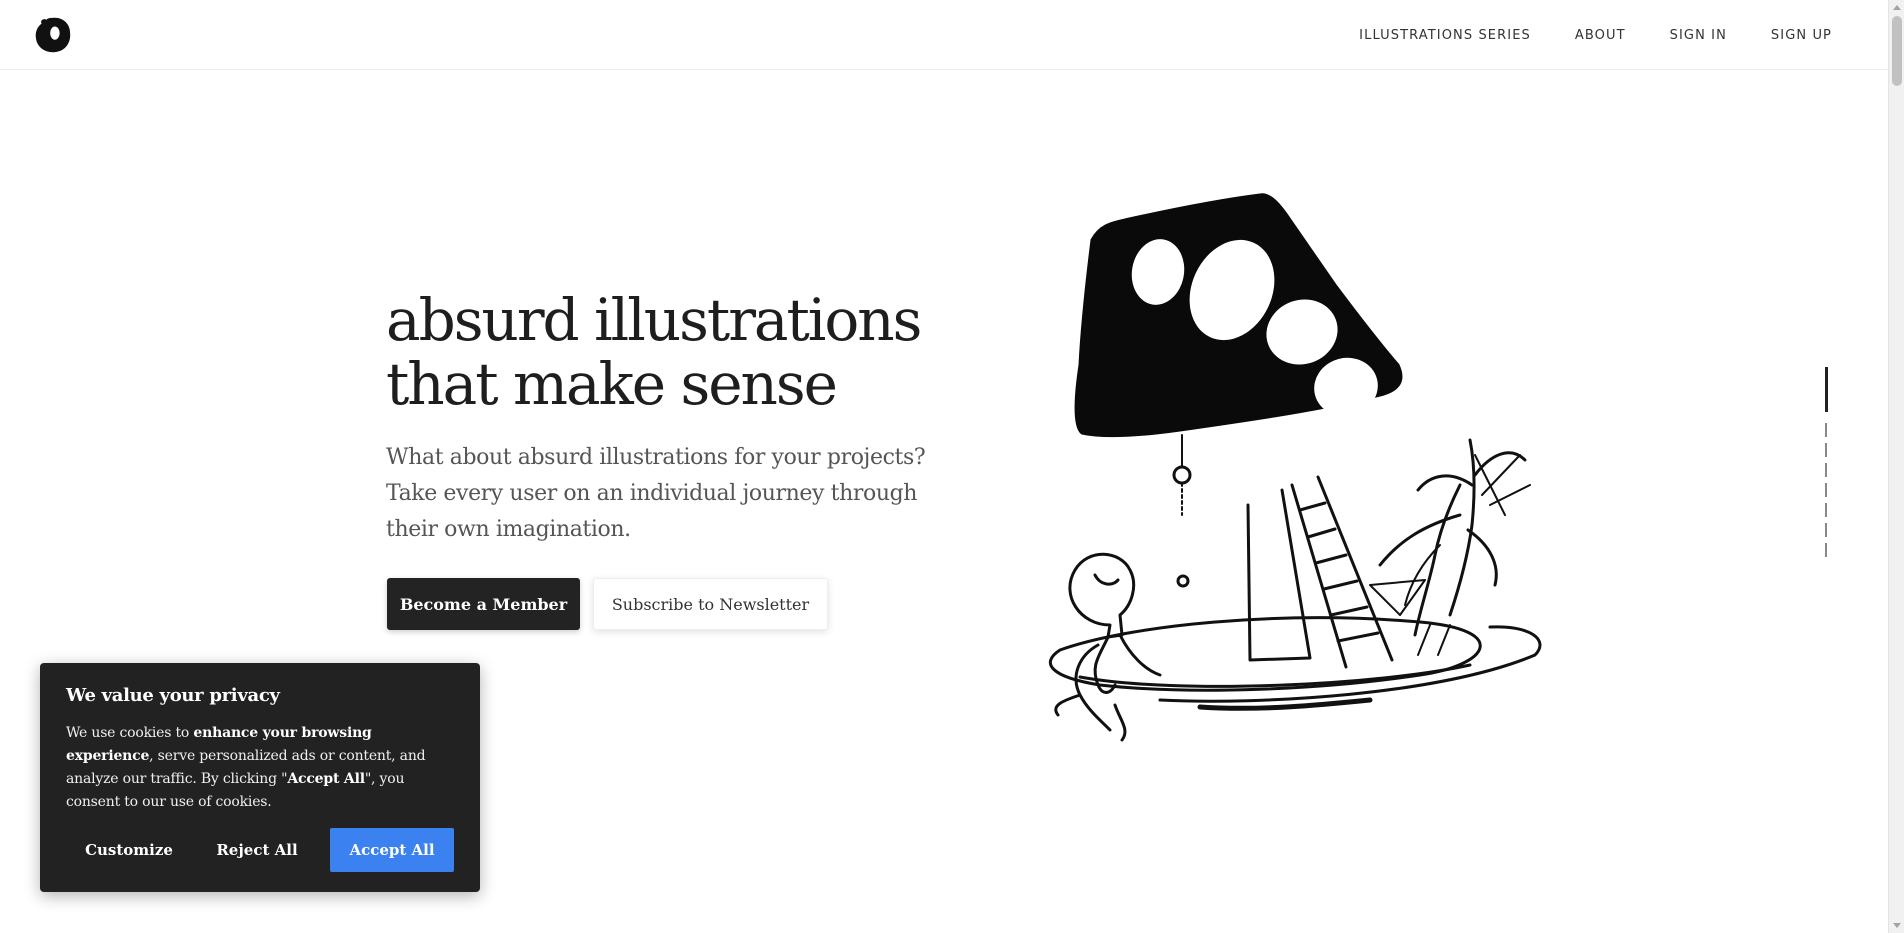 The width and height of the screenshot is (1904, 933). I want to click on hero-title: absurd illustrations that make sense, so click(686, 352).